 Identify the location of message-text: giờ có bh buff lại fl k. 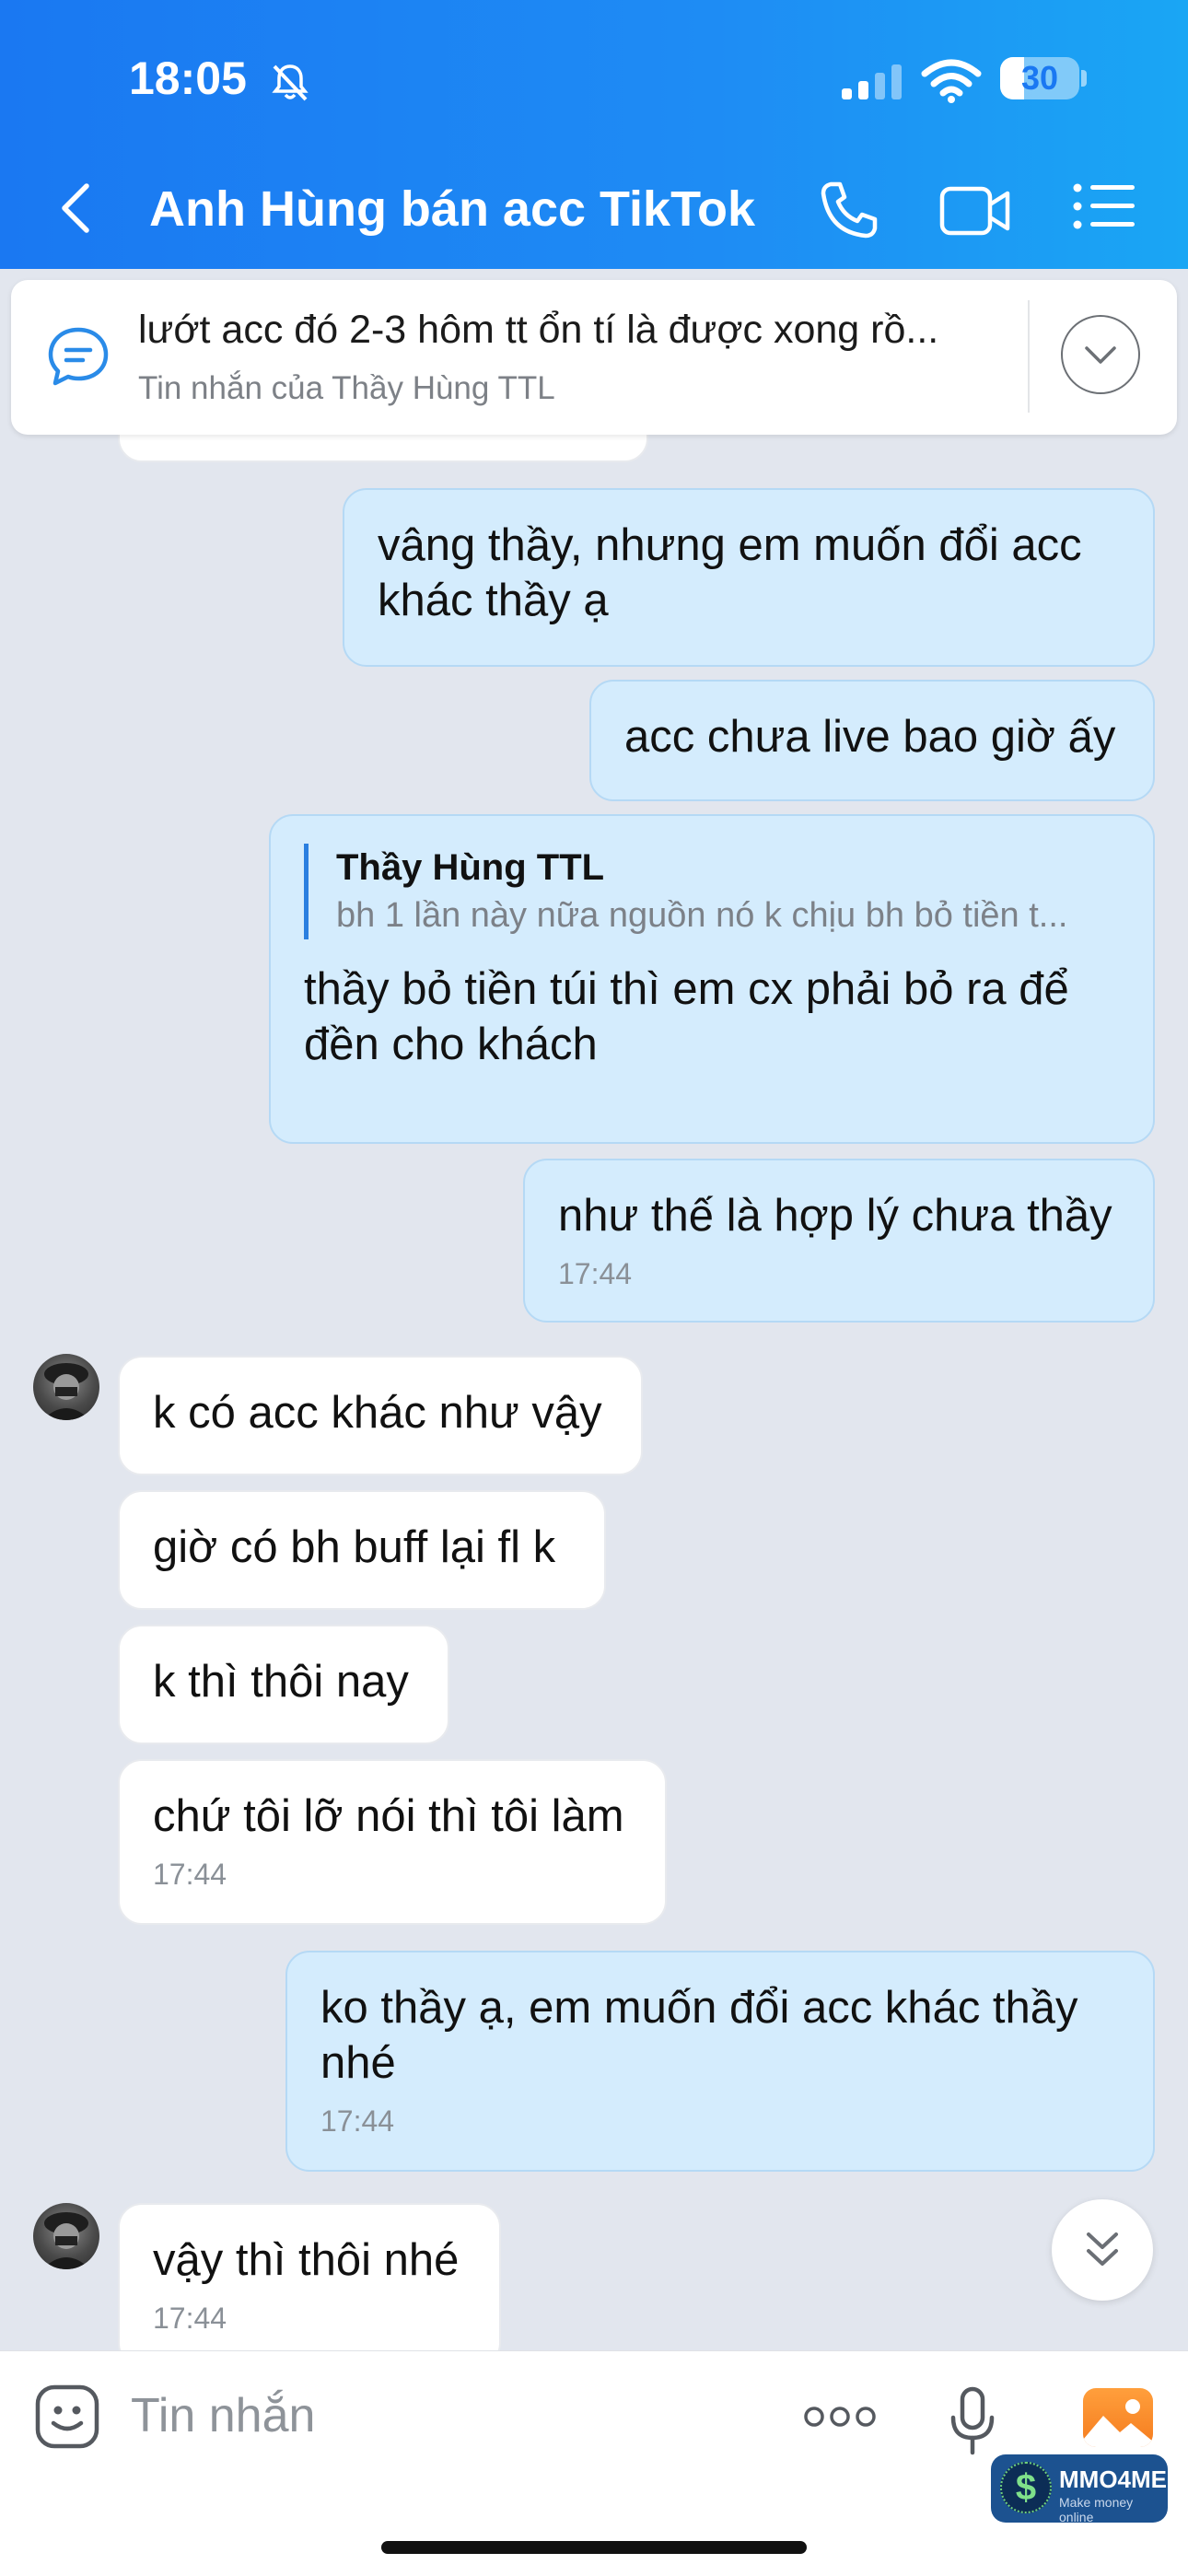
(354, 1547).